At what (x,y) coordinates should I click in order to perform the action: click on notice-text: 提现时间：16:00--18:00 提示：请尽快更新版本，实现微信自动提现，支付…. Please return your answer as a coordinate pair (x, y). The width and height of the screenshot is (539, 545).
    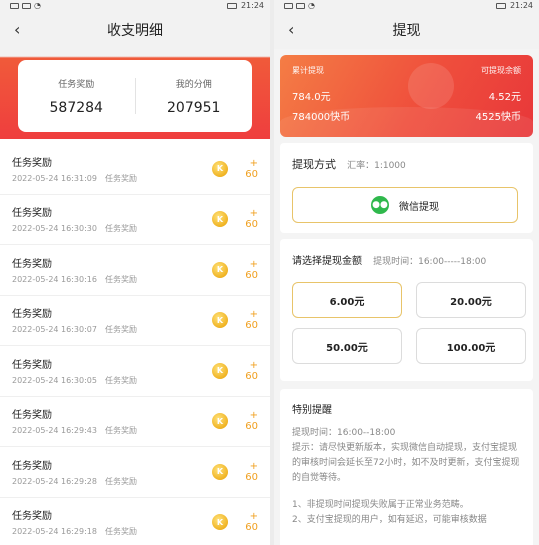
    Looking at the image, I should click on (407, 477).